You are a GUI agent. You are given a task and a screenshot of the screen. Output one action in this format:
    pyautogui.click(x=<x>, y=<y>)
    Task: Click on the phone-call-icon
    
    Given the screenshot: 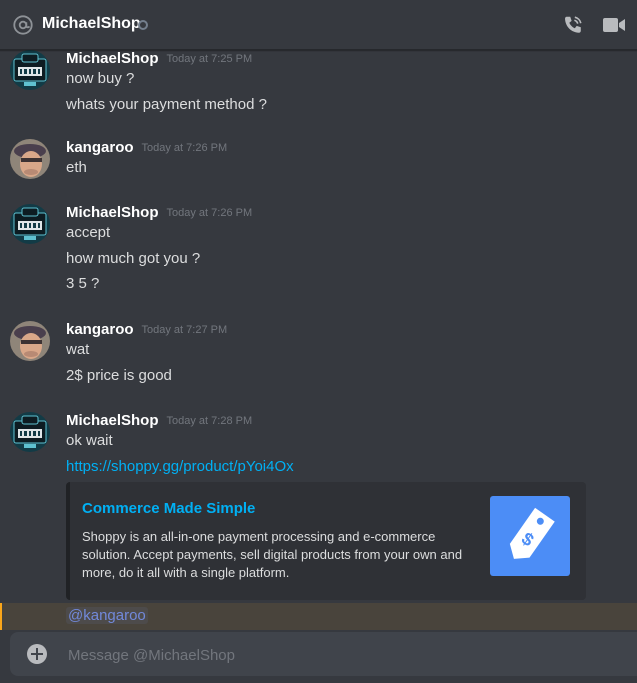 What is the action you would take?
    pyautogui.click(x=573, y=25)
    